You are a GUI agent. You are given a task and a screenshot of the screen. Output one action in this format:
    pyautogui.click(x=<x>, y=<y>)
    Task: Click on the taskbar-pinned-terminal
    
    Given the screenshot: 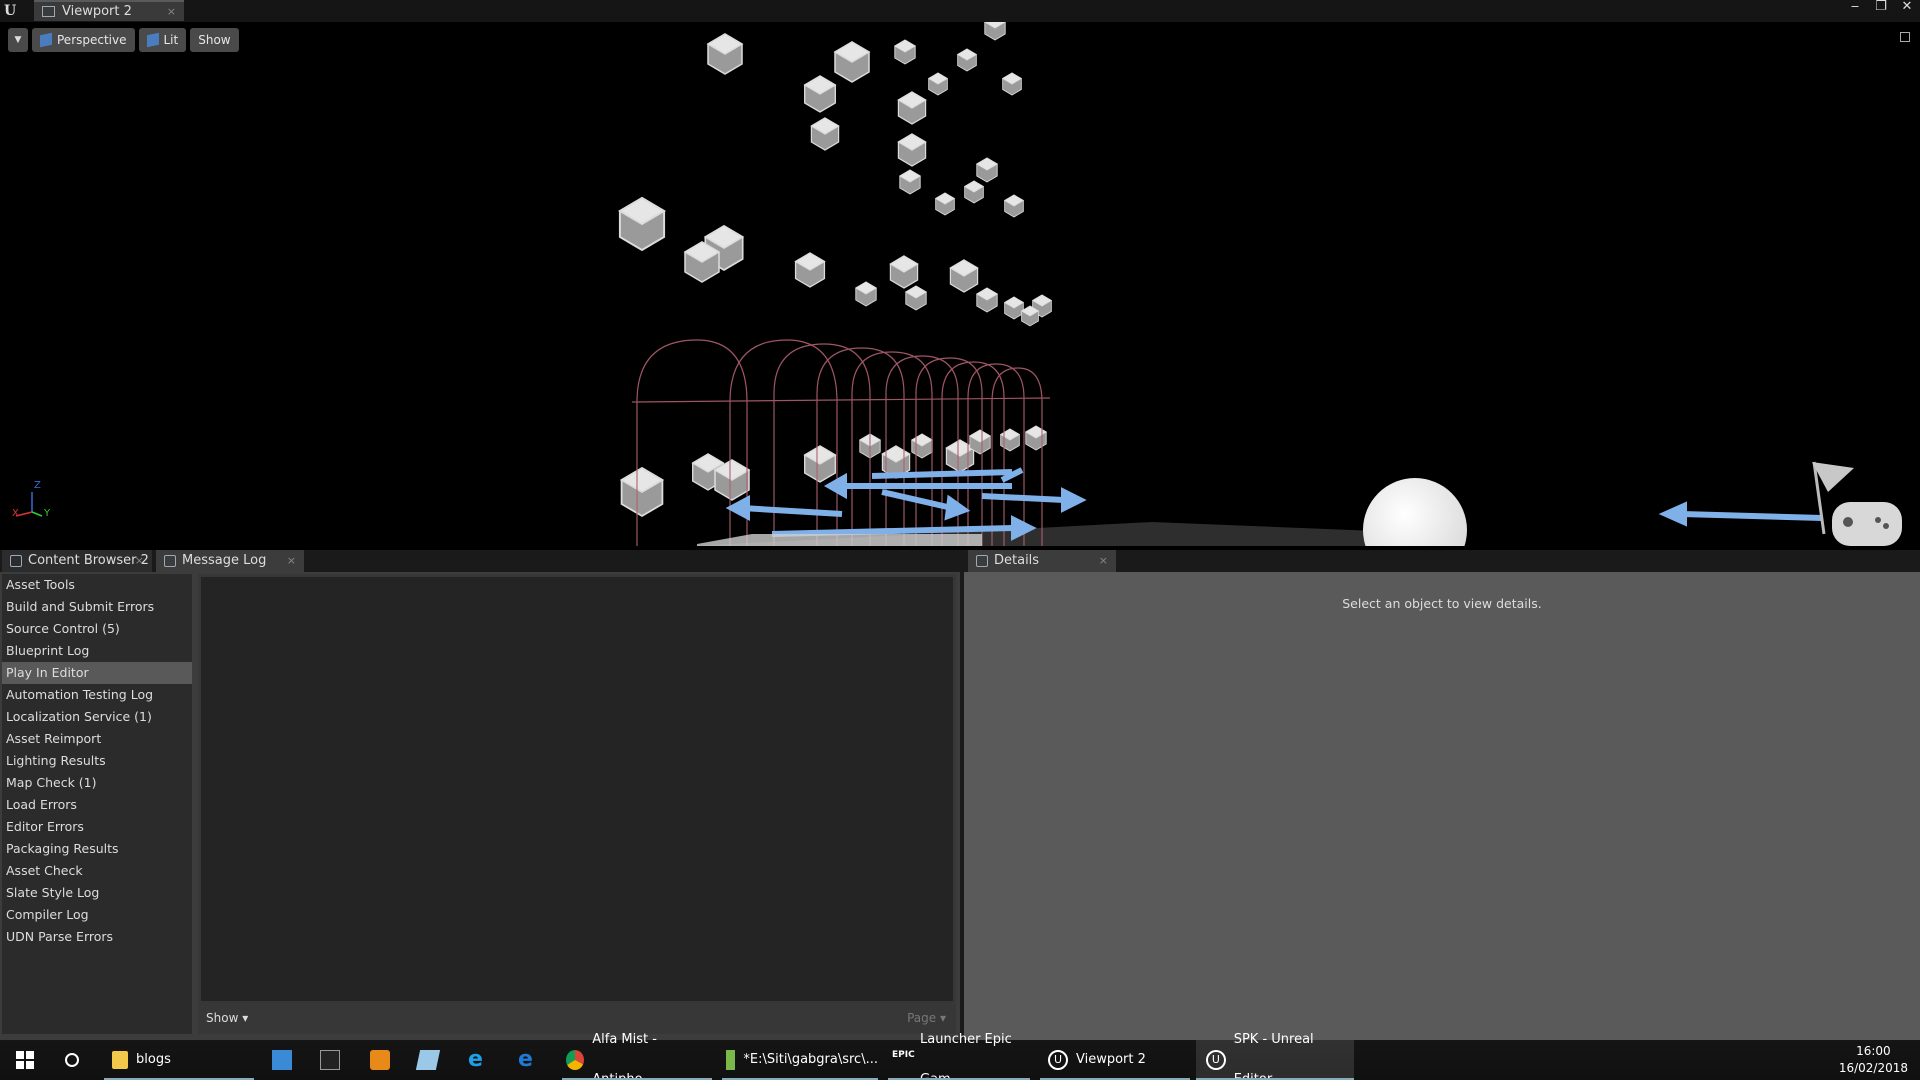 What is the action you would take?
    pyautogui.click(x=332, y=1060)
    